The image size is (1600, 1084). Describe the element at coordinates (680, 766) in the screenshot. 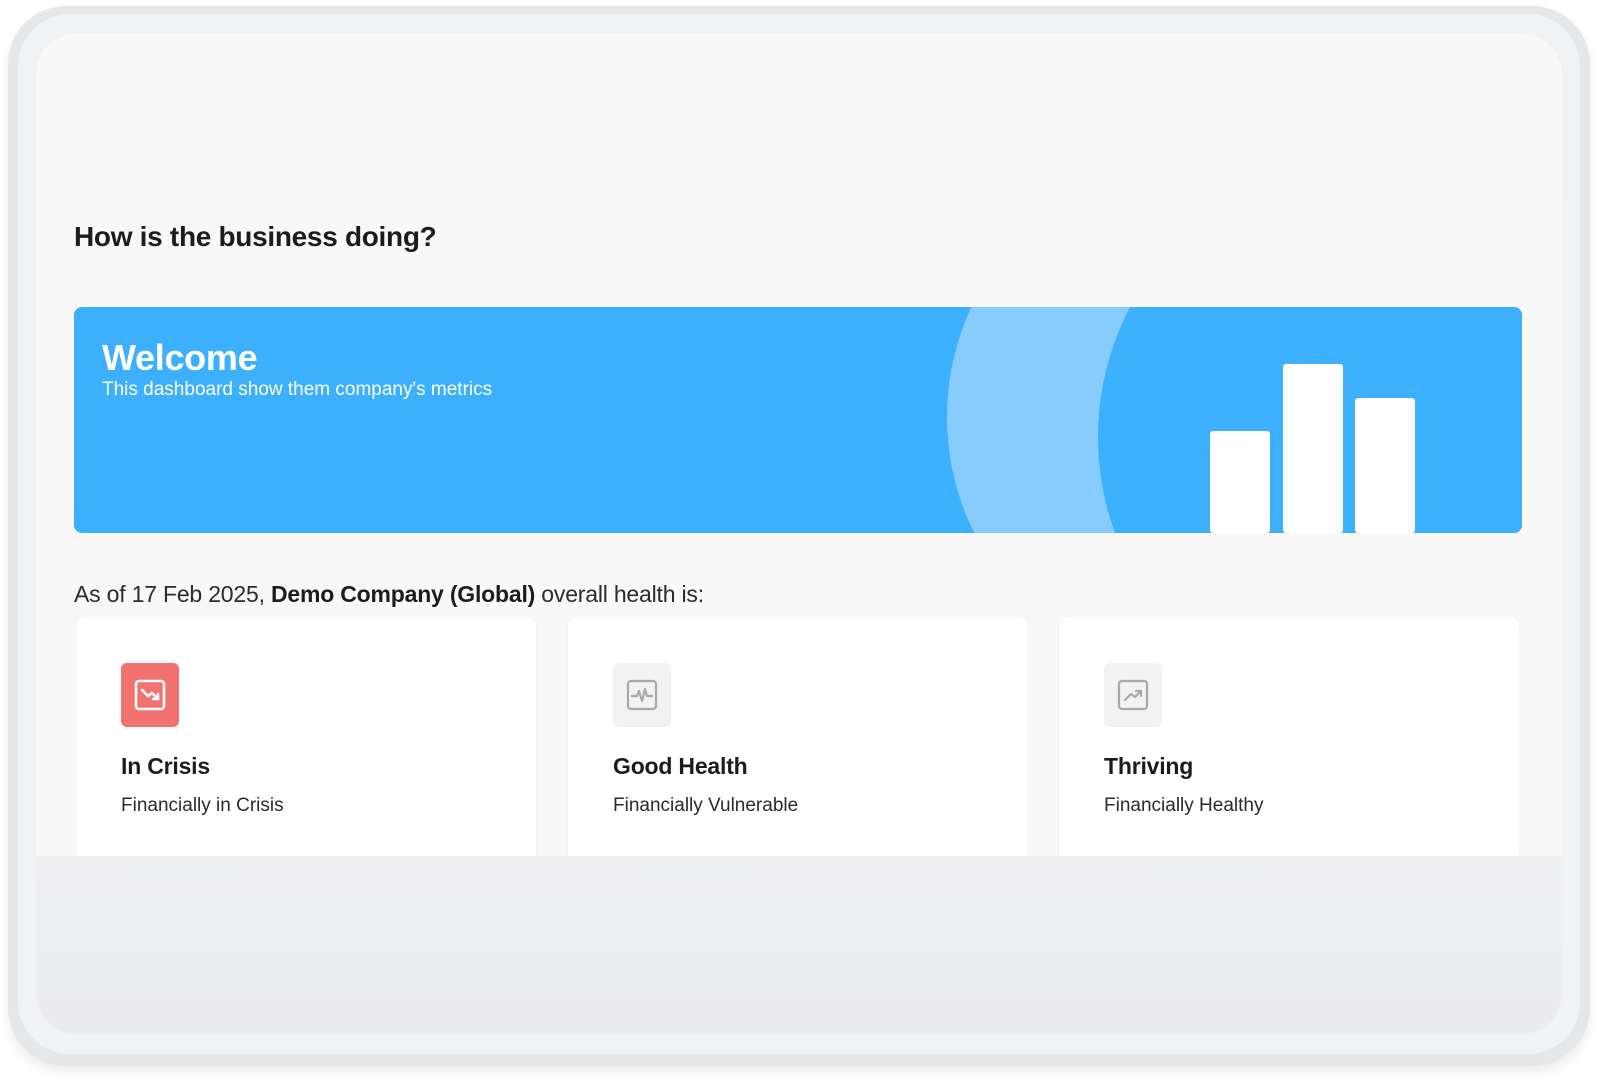

I see `card-title: Good Health` at that location.